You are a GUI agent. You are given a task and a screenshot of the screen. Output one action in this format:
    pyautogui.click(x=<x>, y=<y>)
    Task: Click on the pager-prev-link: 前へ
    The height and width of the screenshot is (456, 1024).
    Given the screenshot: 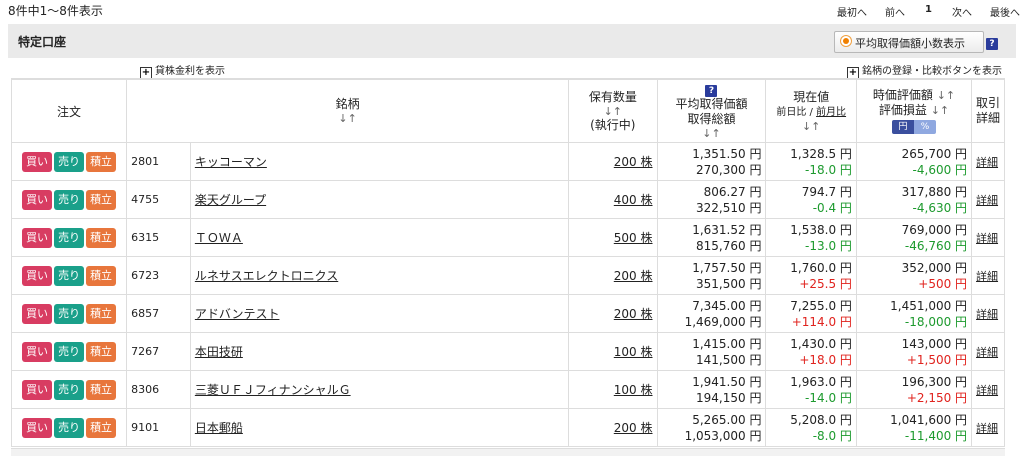 What is the action you would take?
    pyautogui.click(x=895, y=11)
    